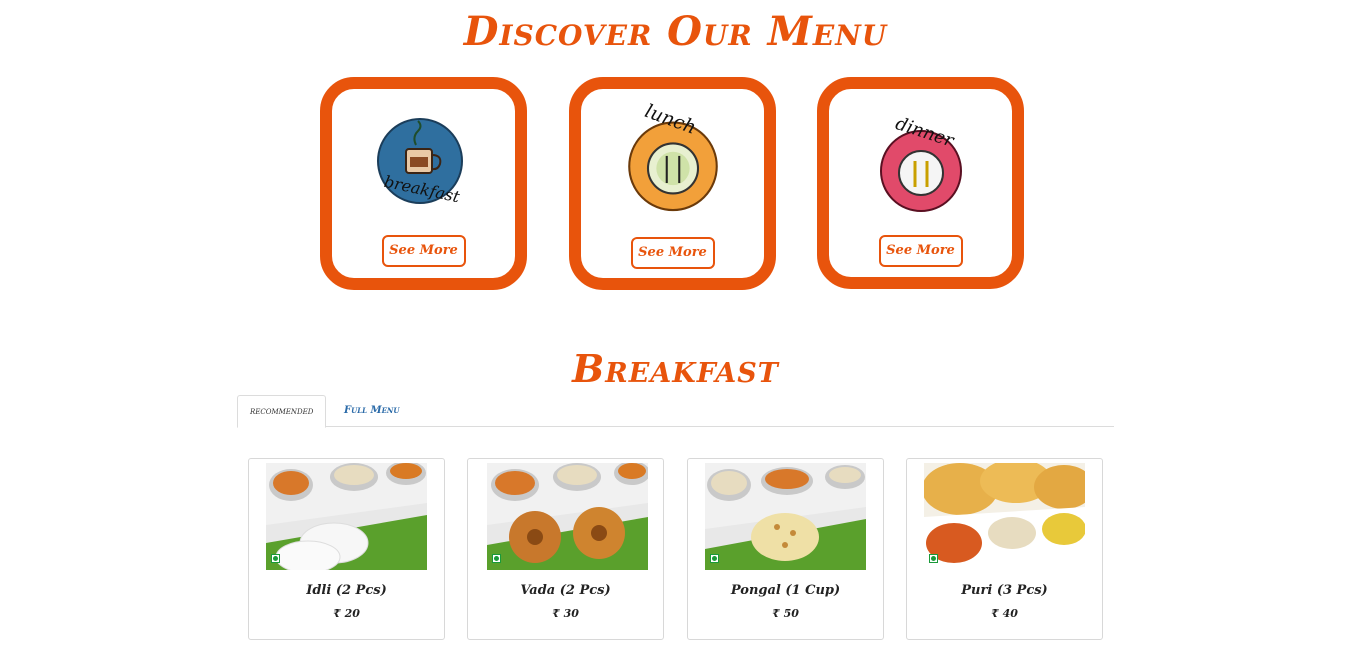 This screenshot has height=659, width=1351. Describe the element at coordinates (675, 411) in the screenshot. I see `menu-tabs: recommended Full Menu` at that location.